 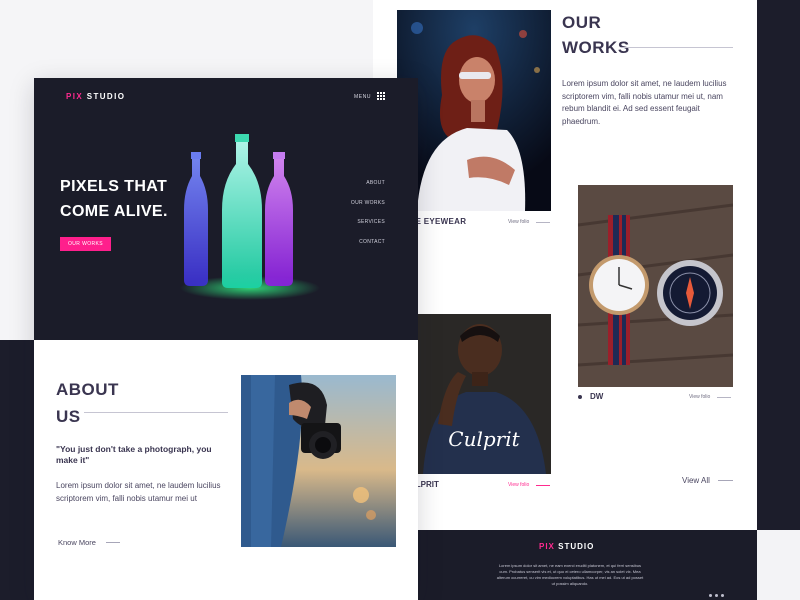 What do you see at coordinates (368, 210) in the screenshot?
I see `nav-item-our-works: OUR WORKS` at bounding box center [368, 210].